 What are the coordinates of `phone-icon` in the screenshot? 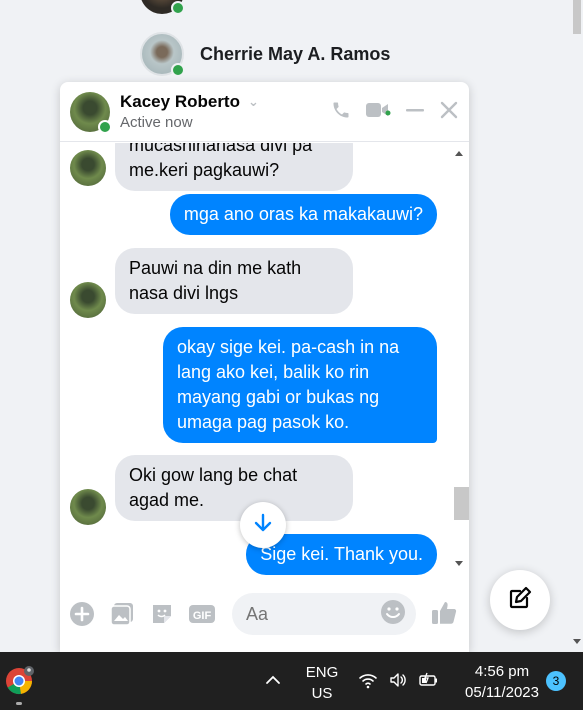 It's located at (341, 110).